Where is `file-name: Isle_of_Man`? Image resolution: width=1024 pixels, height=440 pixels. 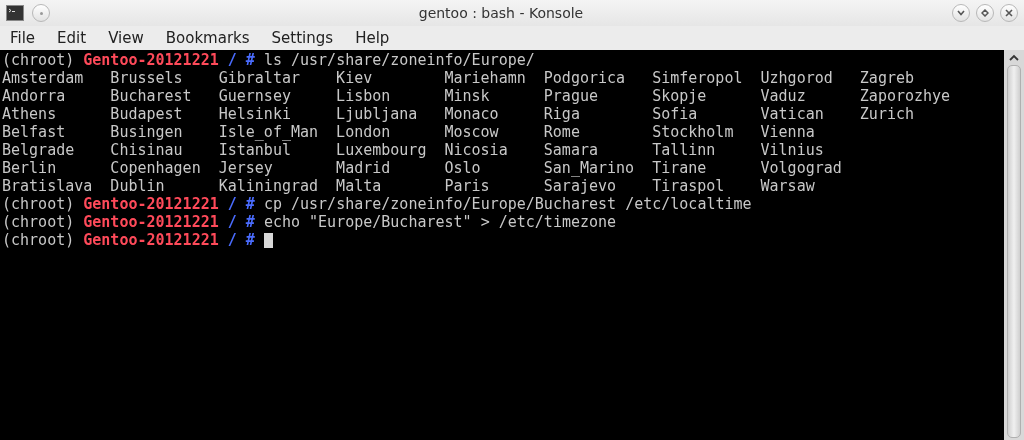 file-name: Isle_of_Man is located at coordinates (269, 132).